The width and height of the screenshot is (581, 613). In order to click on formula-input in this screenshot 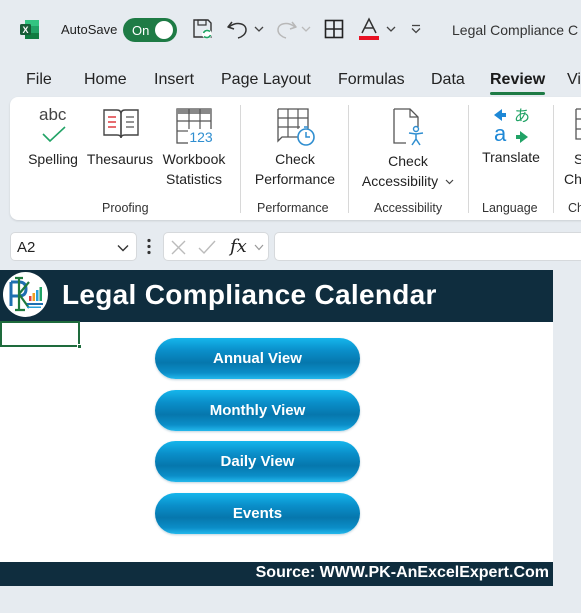, I will do `click(427, 246)`.